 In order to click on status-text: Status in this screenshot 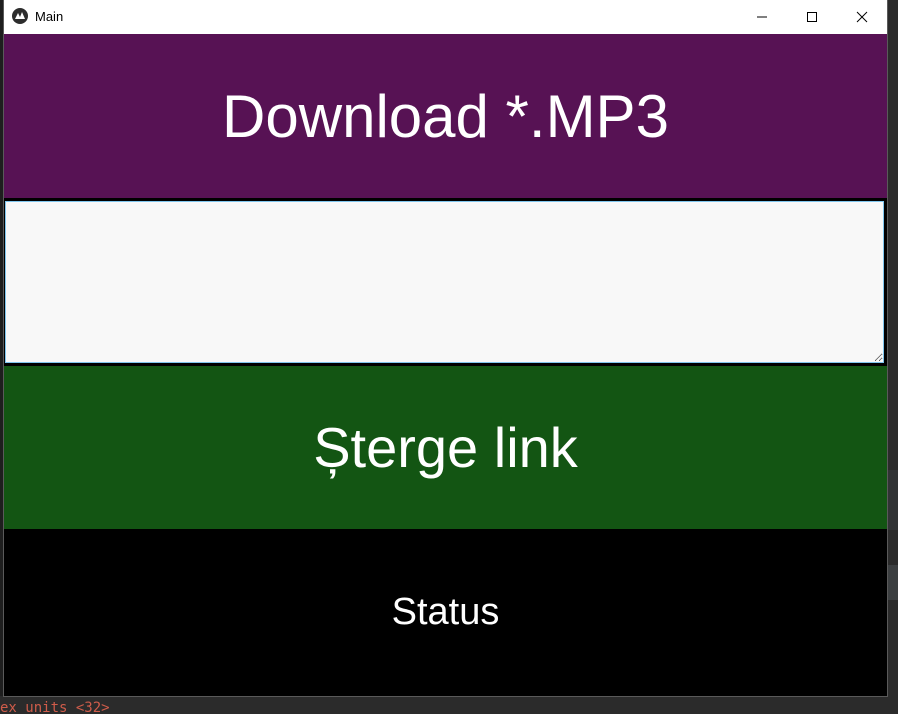, I will do `click(445, 612)`.